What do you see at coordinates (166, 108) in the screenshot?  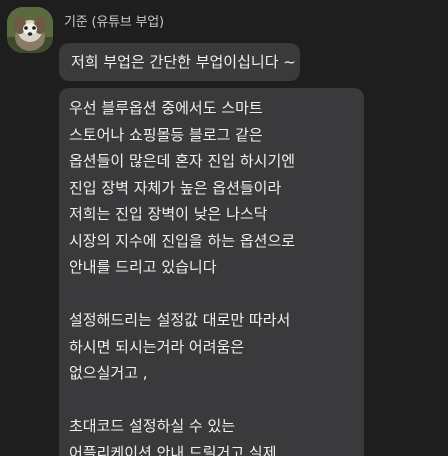 I see `message-line: 우선 블루옵션 중에서도 스마트` at bounding box center [166, 108].